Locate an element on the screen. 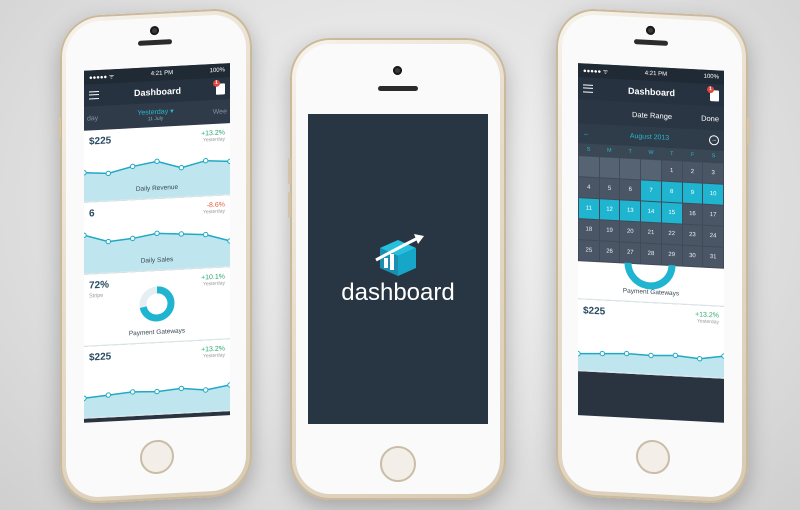  calendar-day: 22 is located at coordinates (671, 234).